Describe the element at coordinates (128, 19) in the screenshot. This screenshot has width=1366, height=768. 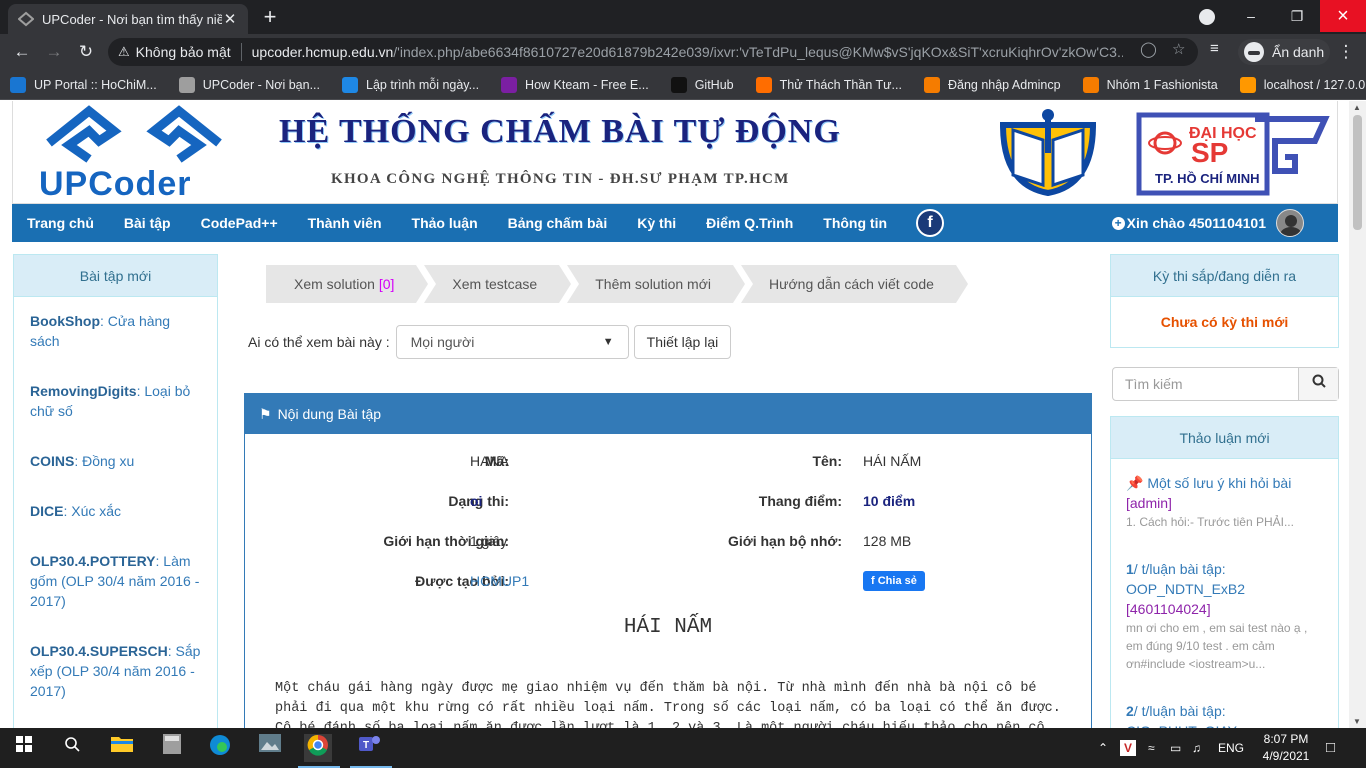
I see `browser-tab: UPCoder - Nơi bạn tìm thấy niềm ✕` at that location.